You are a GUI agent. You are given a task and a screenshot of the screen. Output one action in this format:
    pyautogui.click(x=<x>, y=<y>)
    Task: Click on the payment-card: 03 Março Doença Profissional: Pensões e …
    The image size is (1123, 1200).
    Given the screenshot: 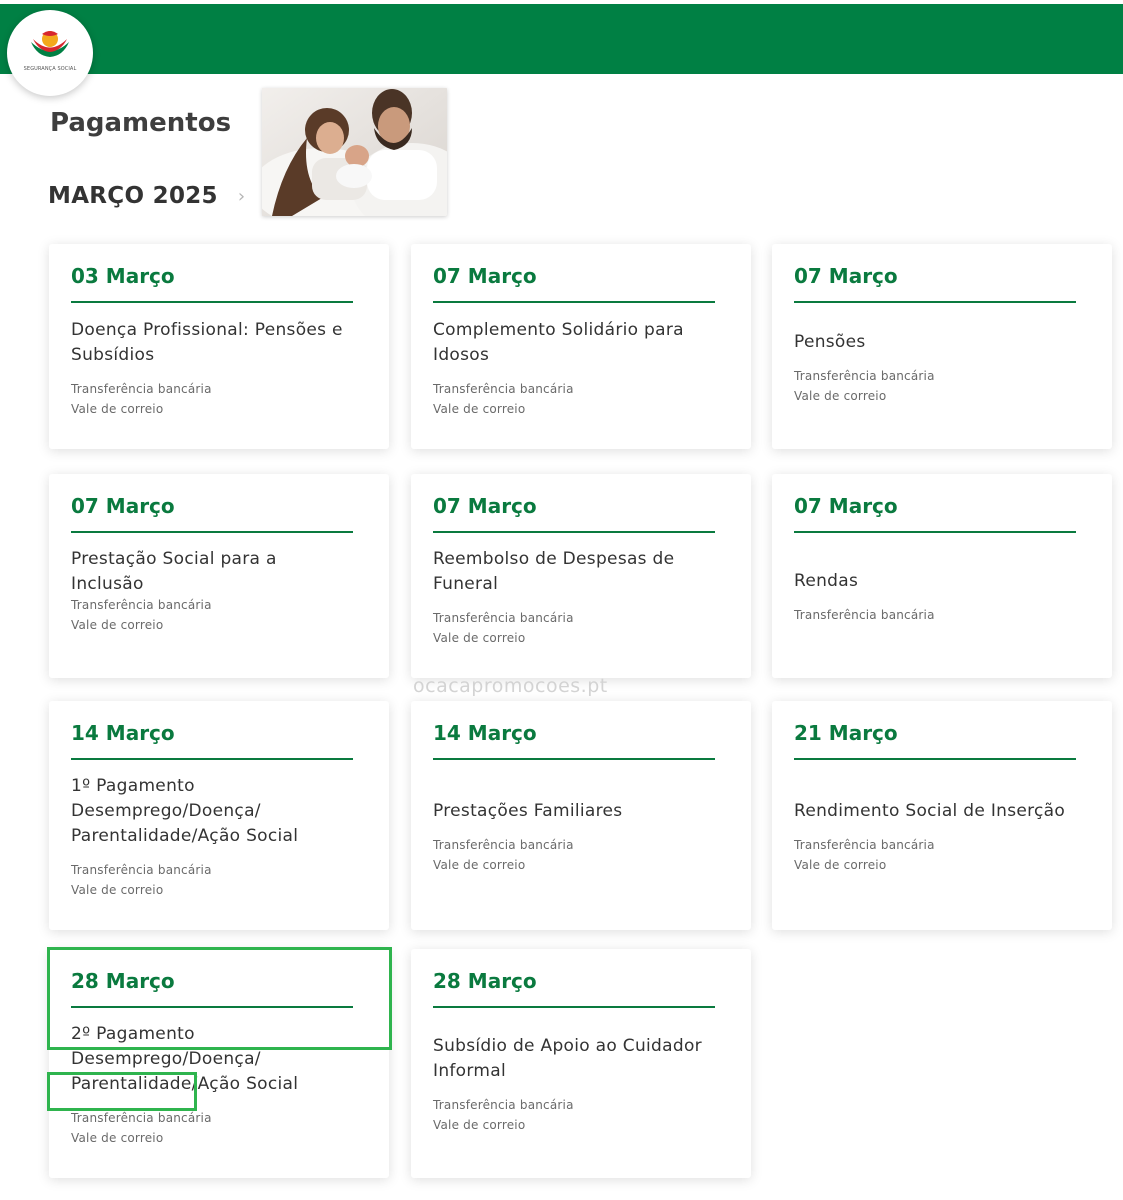 What is the action you would take?
    pyautogui.click(x=219, y=346)
    